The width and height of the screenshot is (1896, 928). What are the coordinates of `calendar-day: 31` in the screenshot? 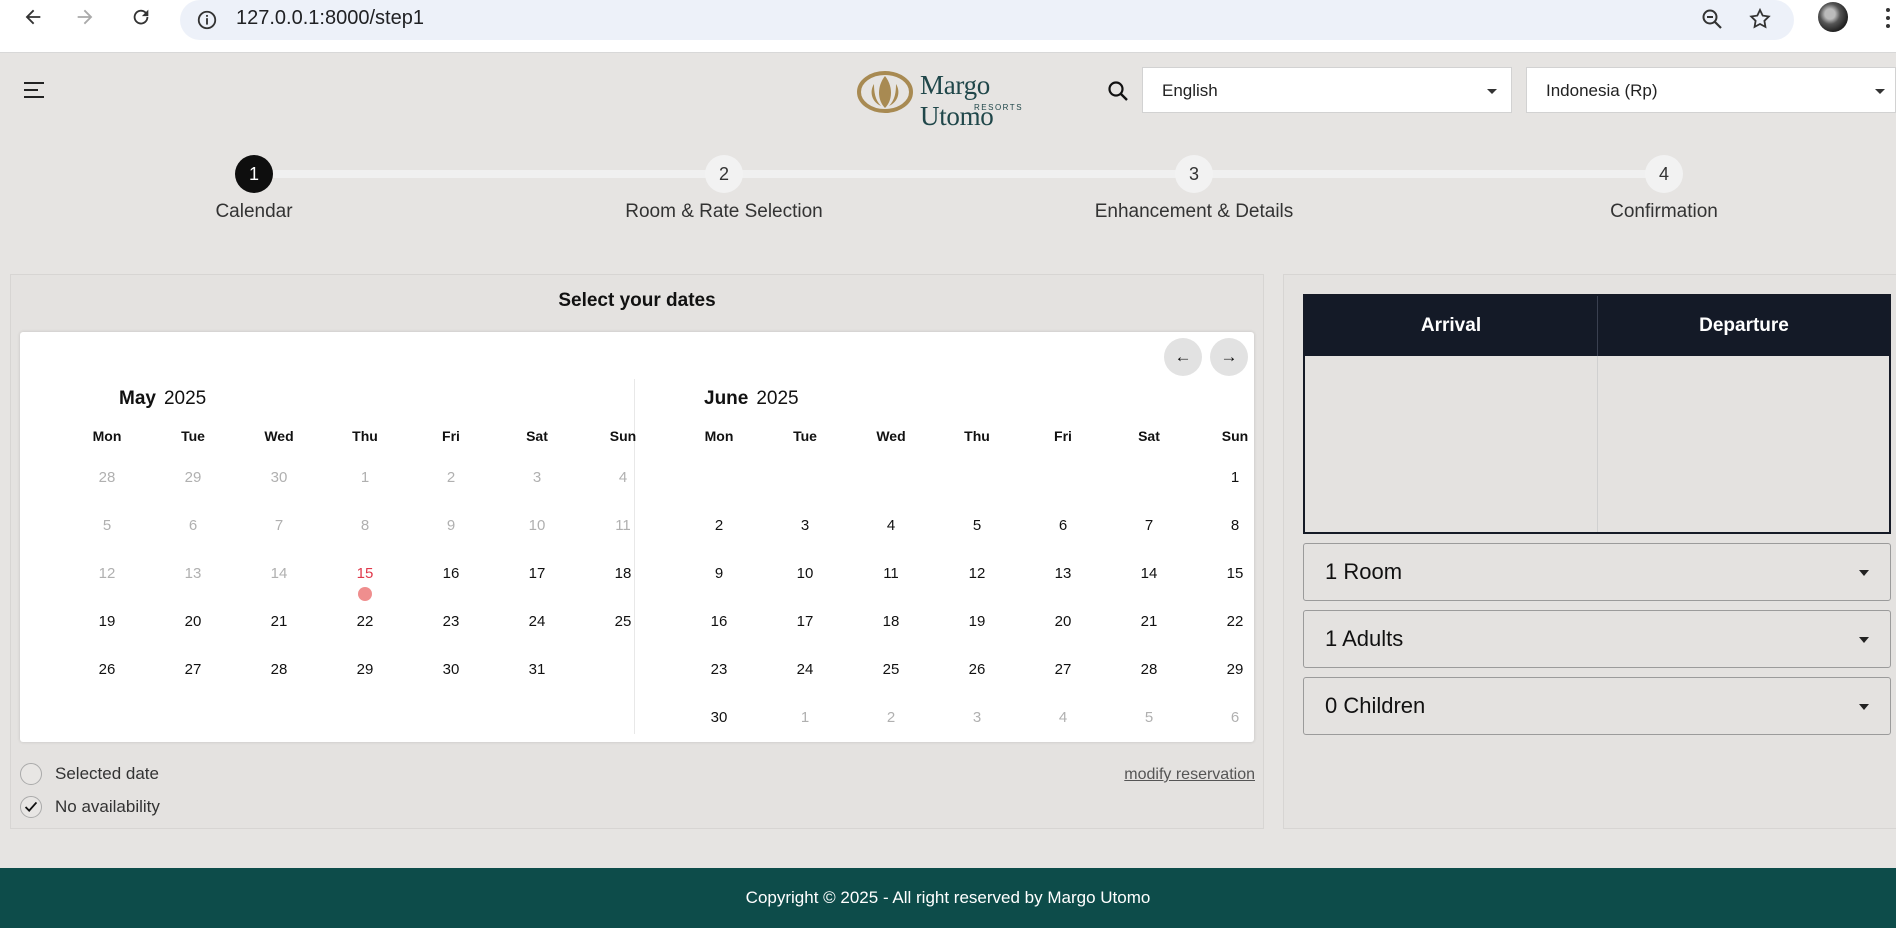 It's located at (537, 669).